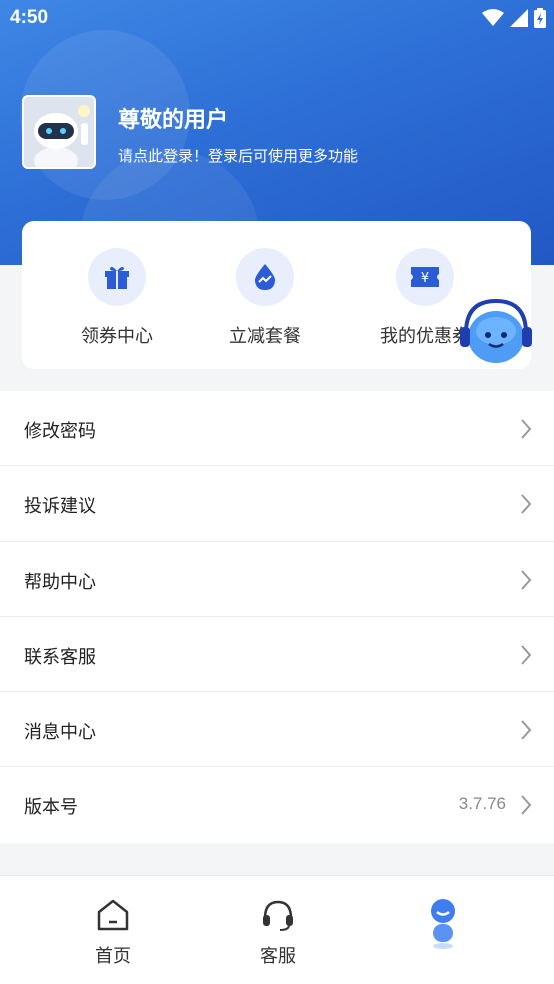 This screenshot has height=984, width=554. I want to click on user-name: 尊敬的用户, so click(173, 118).